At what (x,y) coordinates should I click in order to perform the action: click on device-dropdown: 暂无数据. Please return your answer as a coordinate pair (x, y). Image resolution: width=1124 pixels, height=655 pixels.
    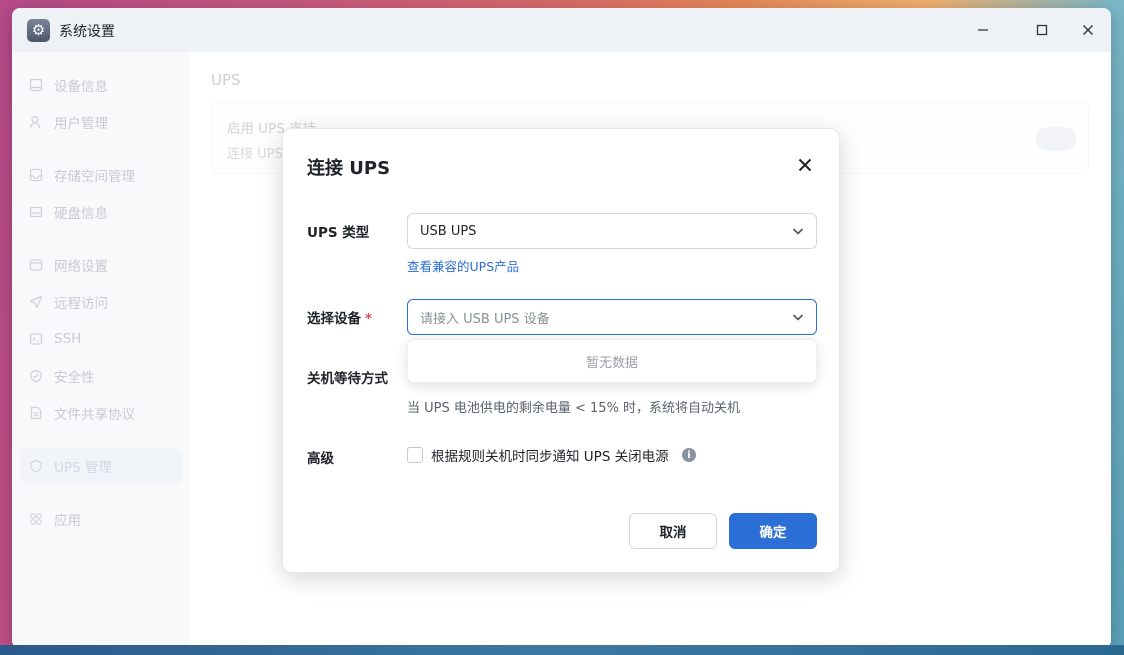
    Looking at the image, I should click on (612, 361).